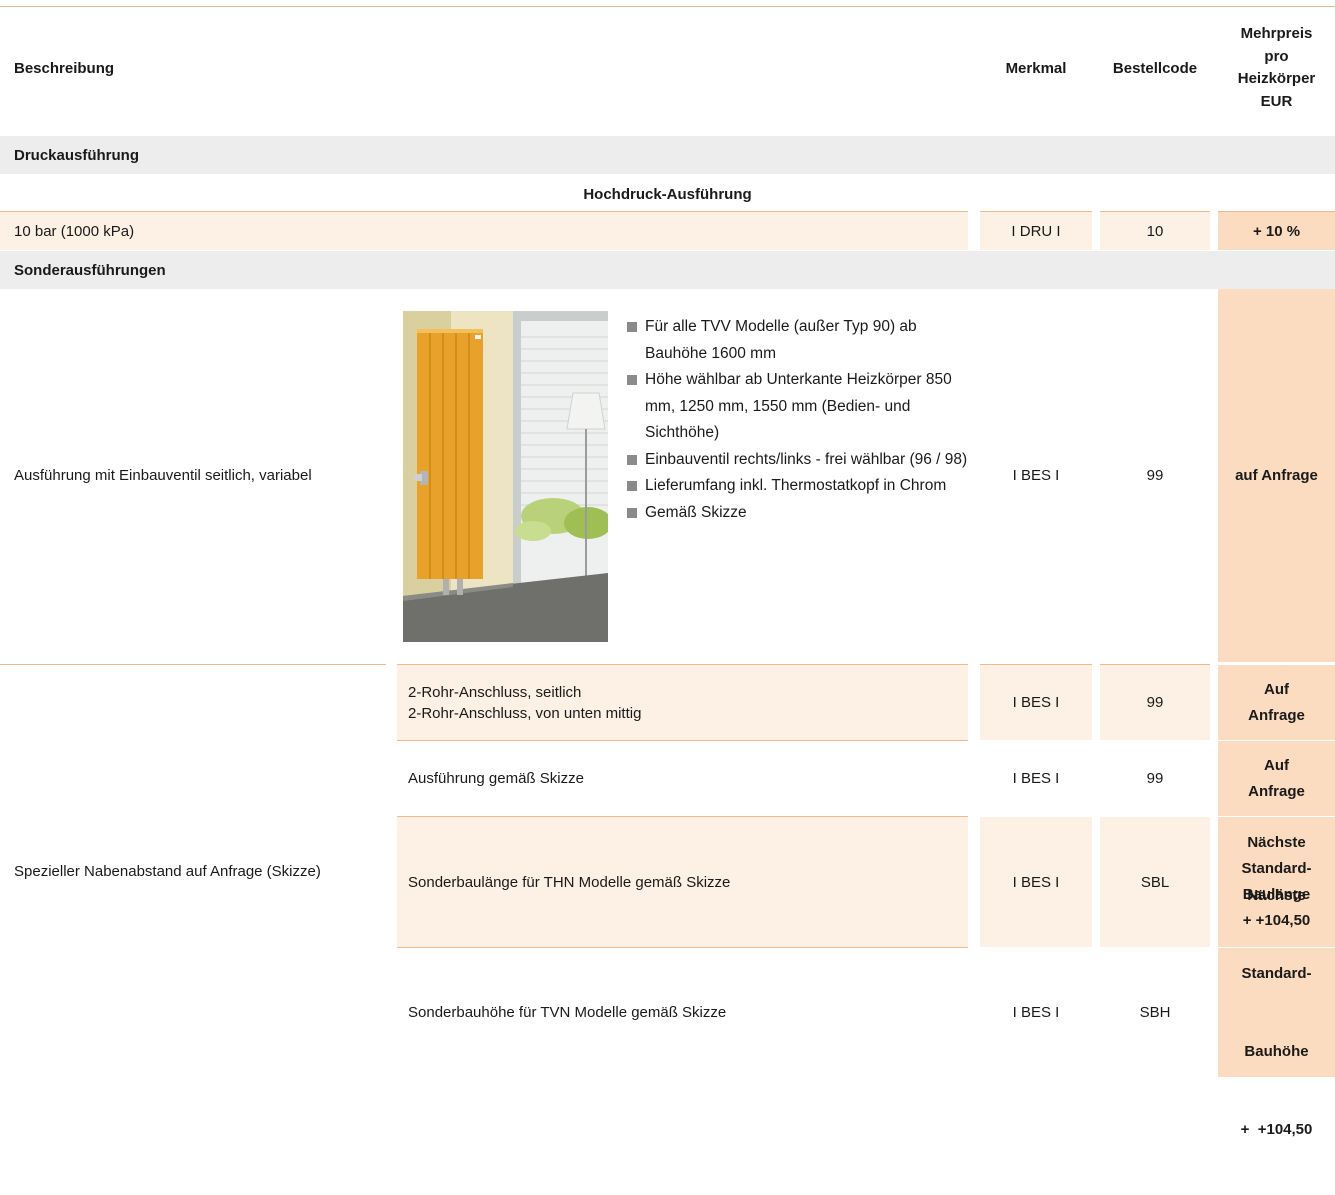 The image size is (1335, 1195). I want to click on naben-row-4-merkmal: I BES I, so click(1036, 1012).